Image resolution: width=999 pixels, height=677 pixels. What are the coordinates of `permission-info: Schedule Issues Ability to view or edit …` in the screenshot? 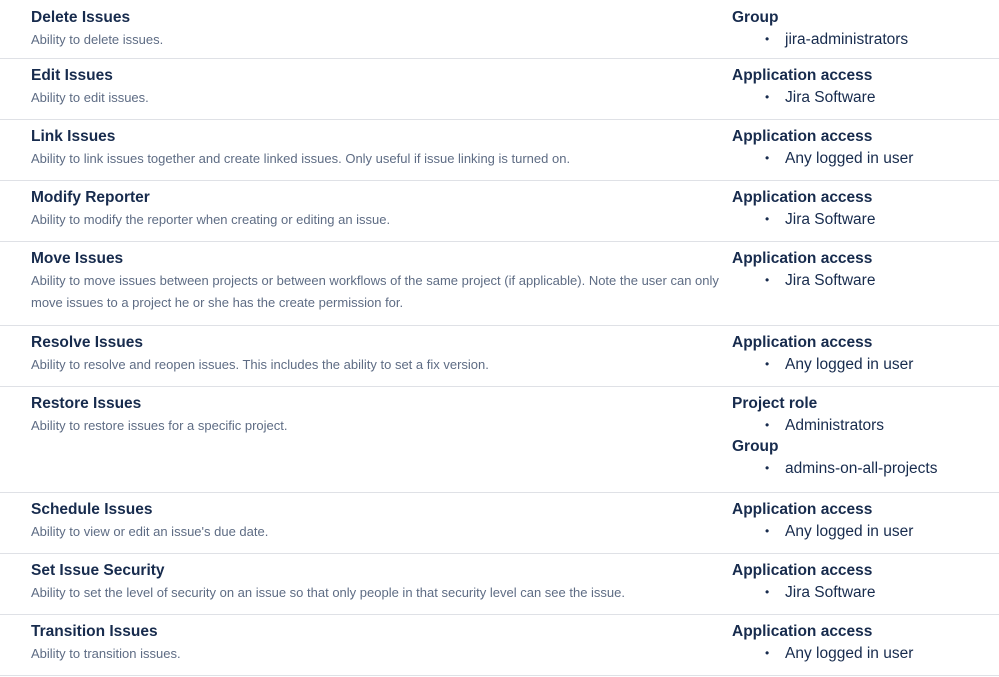 It's located at (366, 523).